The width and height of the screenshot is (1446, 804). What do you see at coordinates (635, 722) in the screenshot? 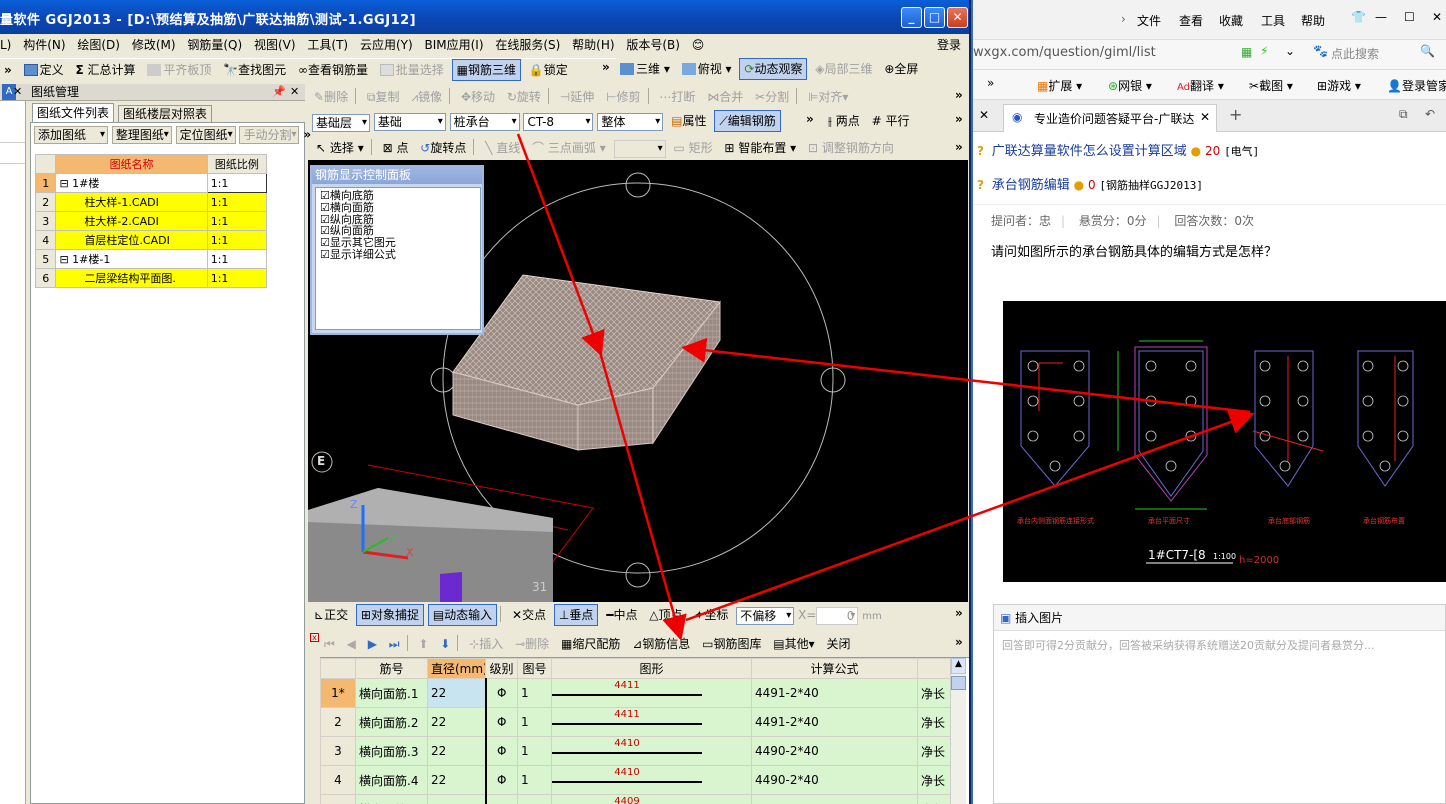
I see `table-row: 2 横向面筋.2 22 Φ 1 4411 4491-2*40 净长` at bounding box center [635, 722].